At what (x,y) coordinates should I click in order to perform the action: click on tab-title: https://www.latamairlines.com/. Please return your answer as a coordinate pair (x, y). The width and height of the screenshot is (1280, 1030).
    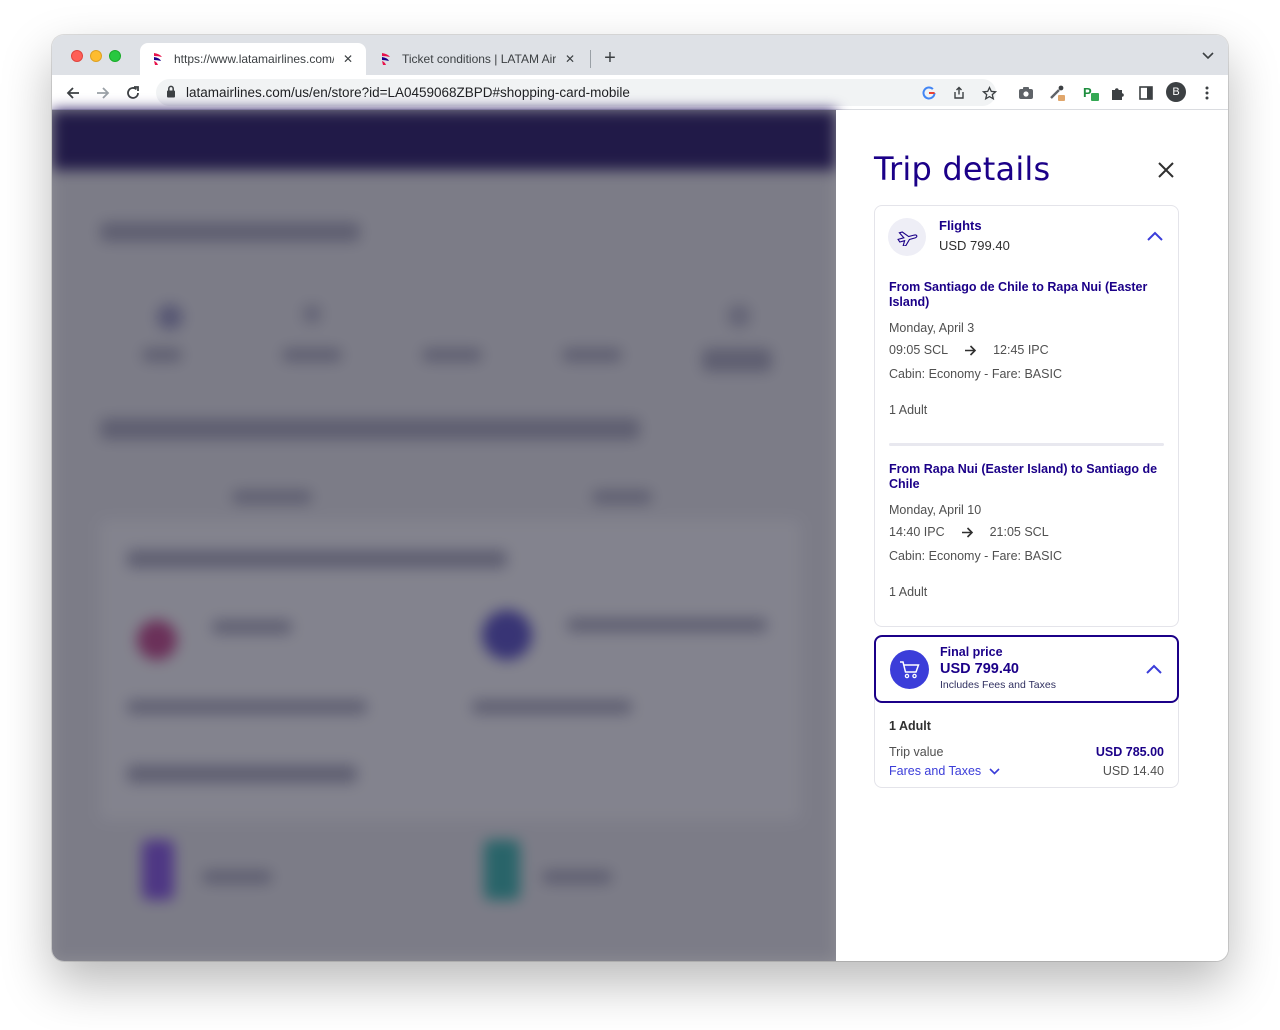
    Looking at the image, I should click on (254, 59).